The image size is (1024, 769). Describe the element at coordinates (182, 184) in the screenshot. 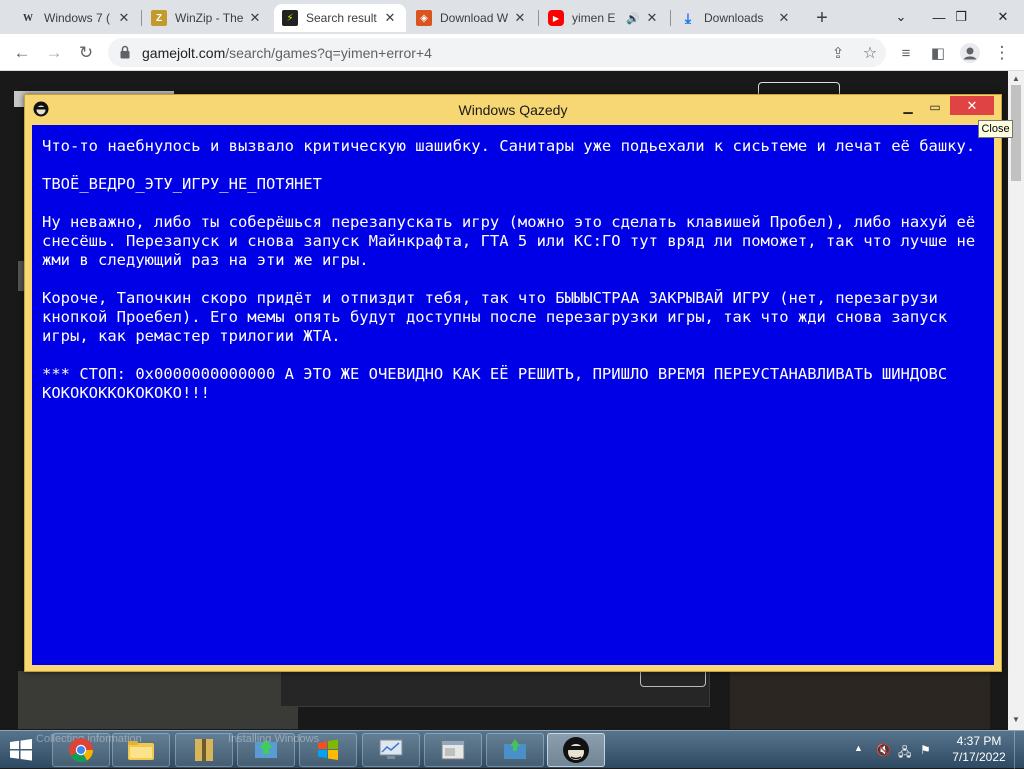

I see `bsod-paragraph: ТВОЁ_ВЕДРО_ЭТУ_ИГРУ_НЕ_ПОТЯНЕТ` at that location.